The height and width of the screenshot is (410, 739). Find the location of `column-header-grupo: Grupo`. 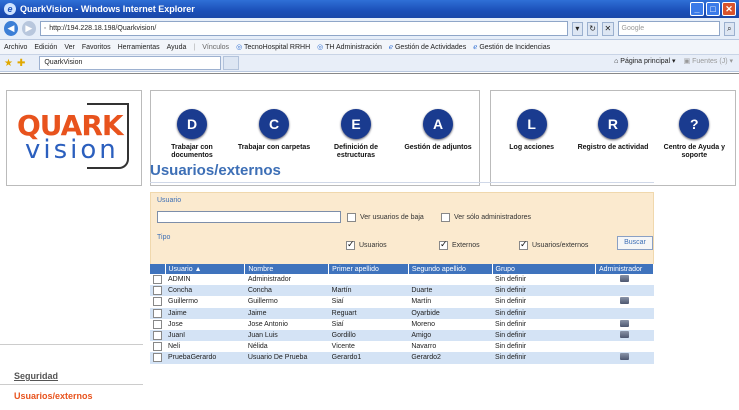

column-header-grupo: Grupo is located at coordinates (544, 269).